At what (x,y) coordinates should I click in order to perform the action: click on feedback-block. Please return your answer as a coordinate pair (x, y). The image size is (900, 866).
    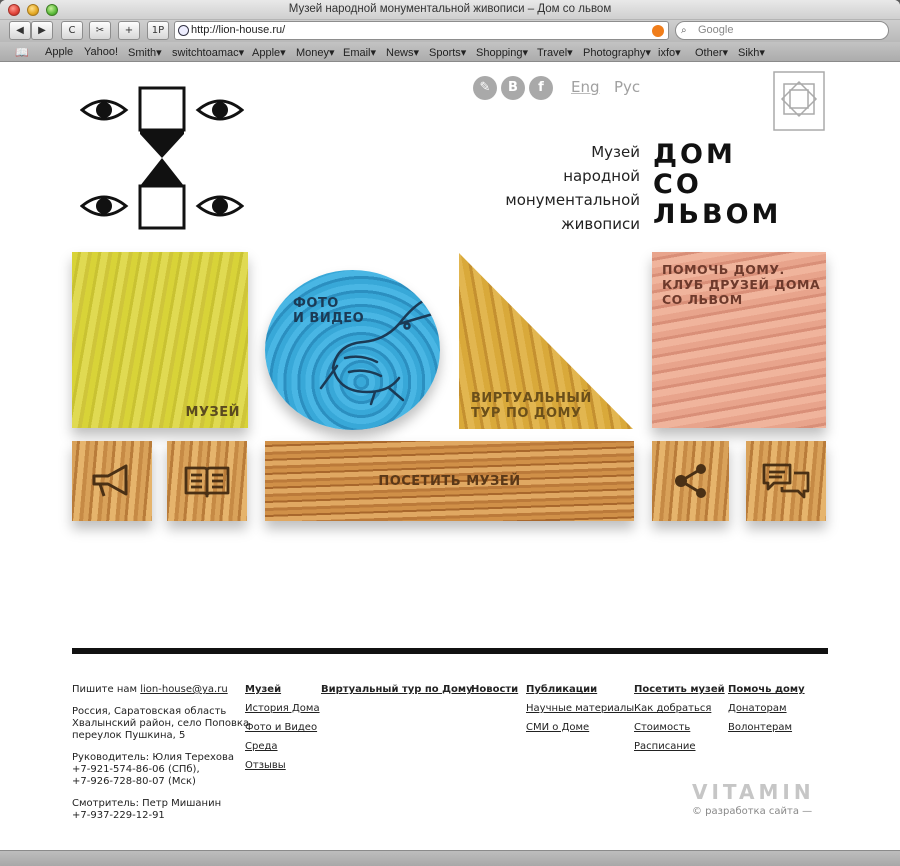
    Looking at the image, I should click on (786, 481).